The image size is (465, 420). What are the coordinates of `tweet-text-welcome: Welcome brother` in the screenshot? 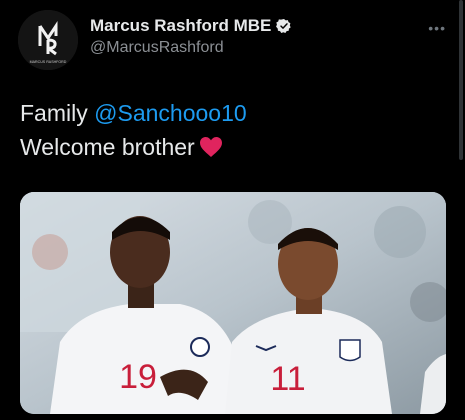 It's located at (107, 147).